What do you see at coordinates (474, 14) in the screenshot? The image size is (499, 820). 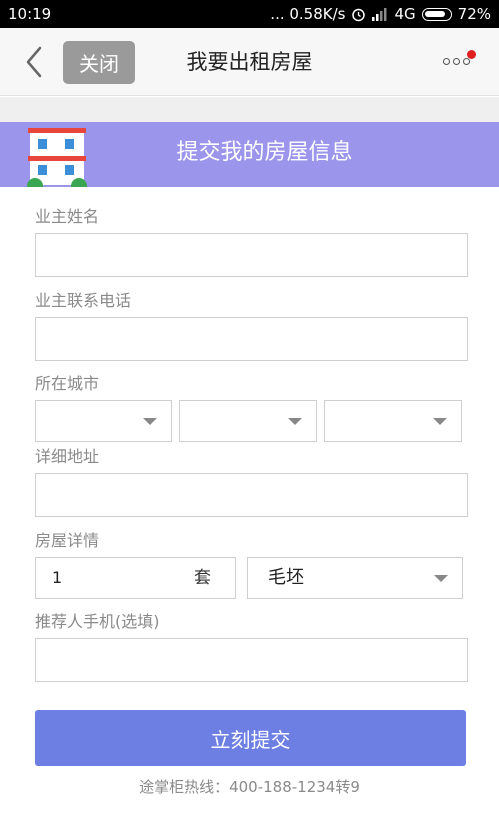 I see `battery-level: 72%` at bounding box center [474, 14].